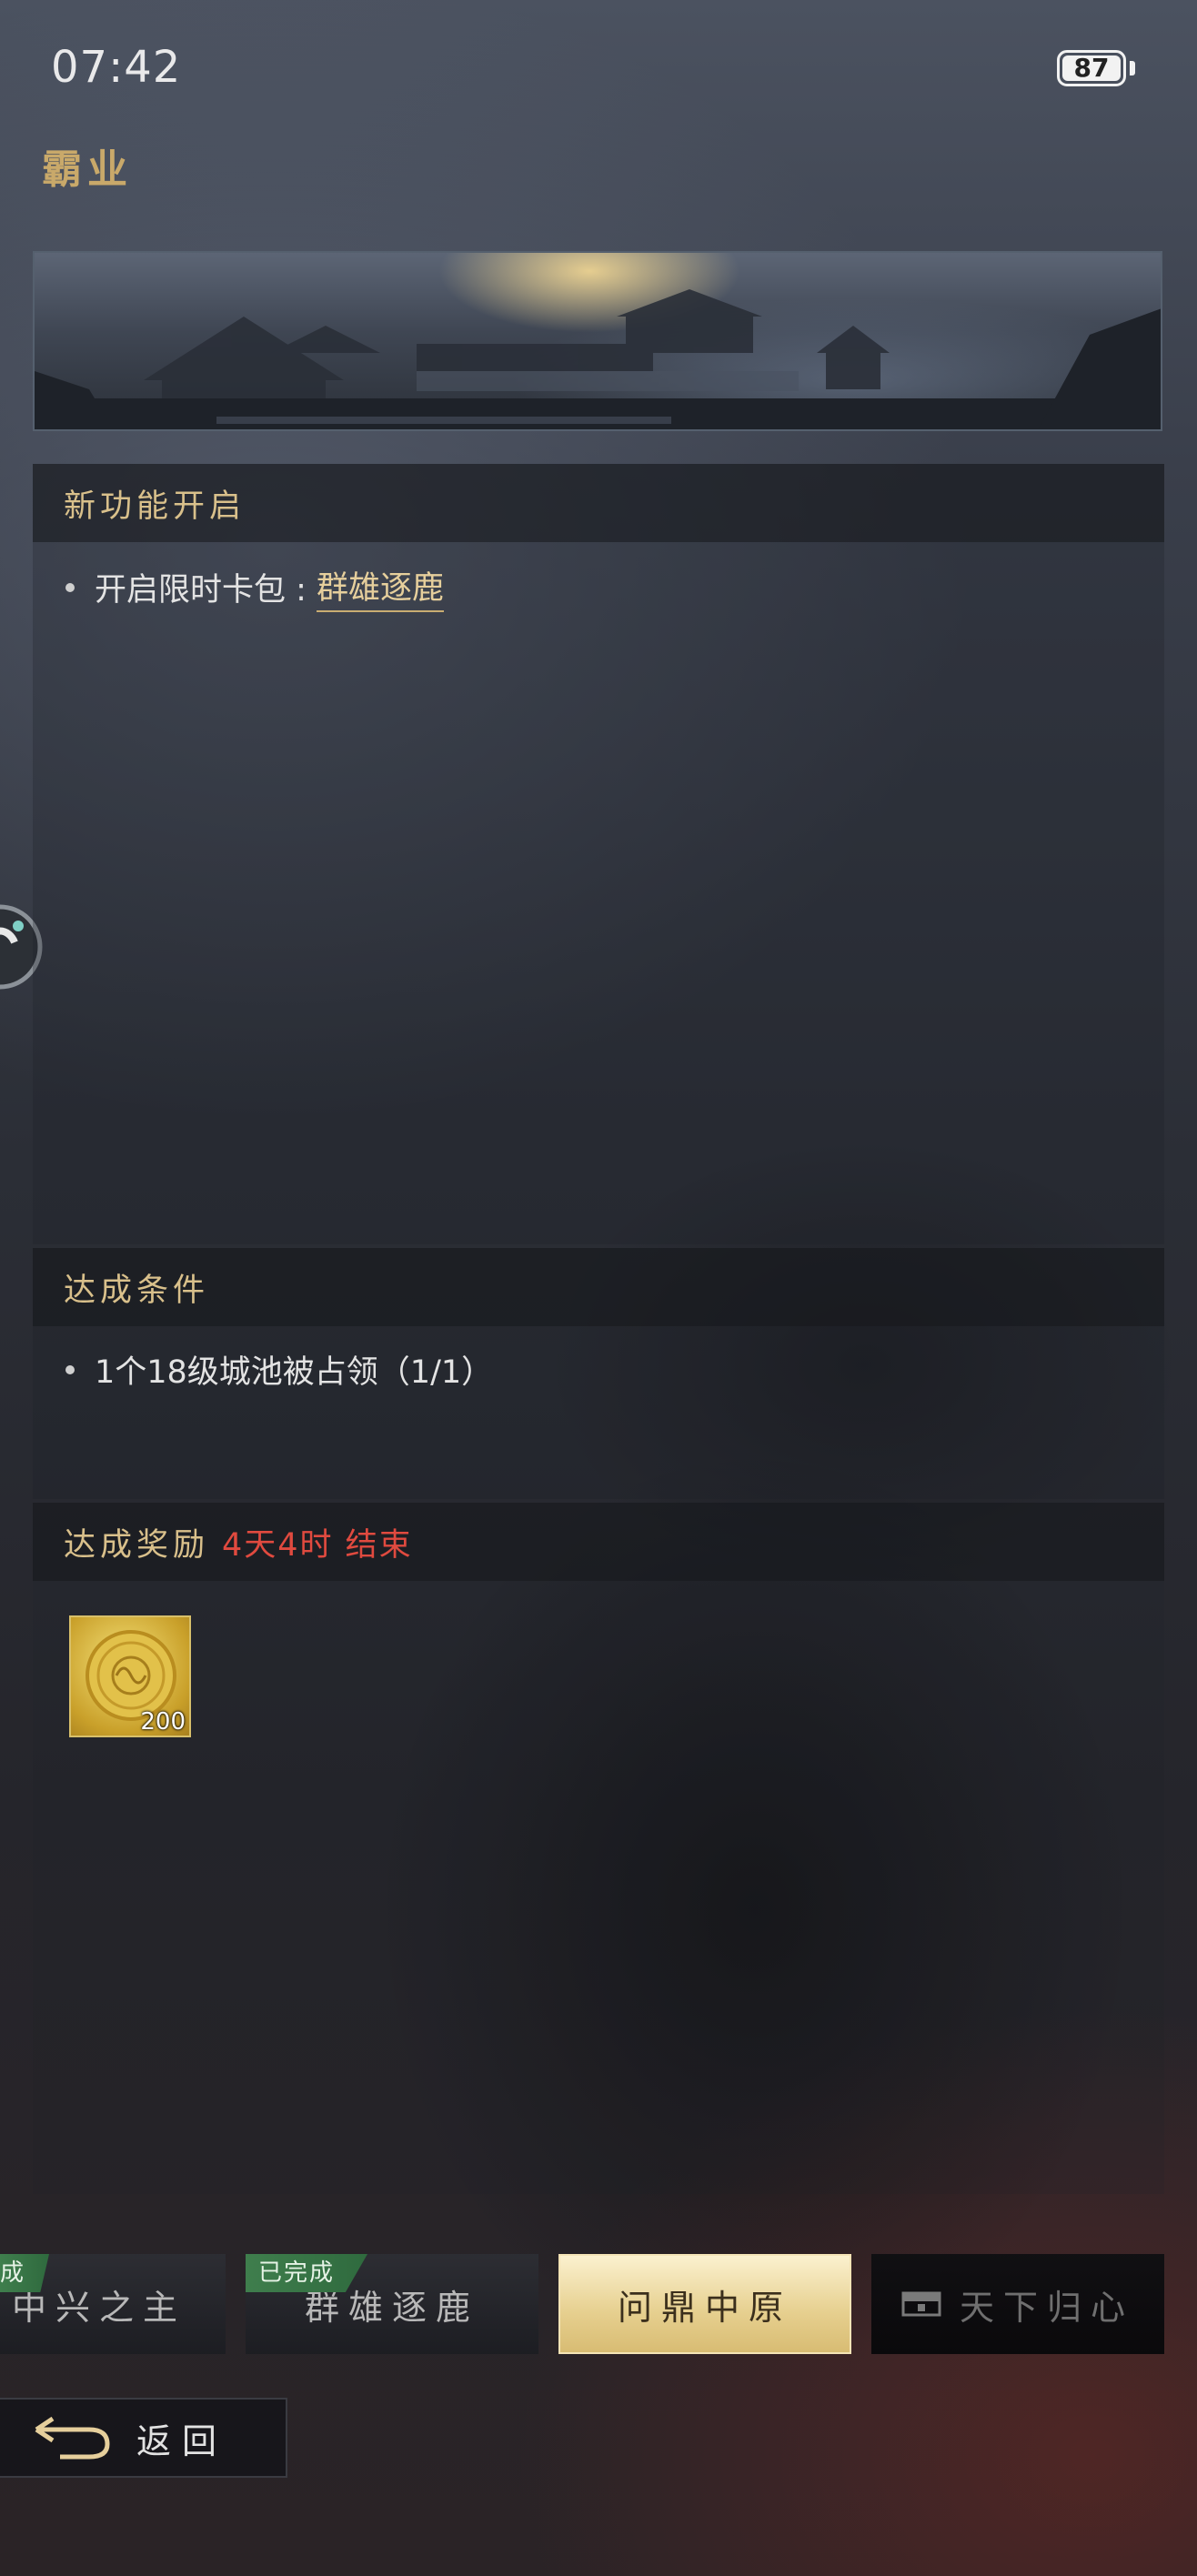 The height and width of the screenshot is (2576, 1197). Describe the element at coordinates (598, 587) in the screenshot. I see `list-item: 开启限时卡包 : 群雄逐鹿` at that location.